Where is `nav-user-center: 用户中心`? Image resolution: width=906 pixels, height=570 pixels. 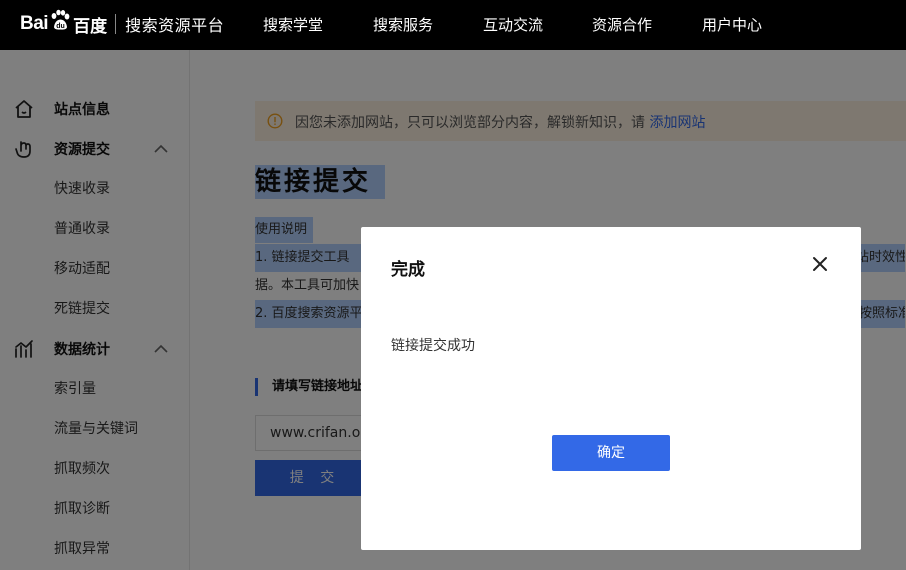
nav-user-center: 用户中心 is located at coordinates (732, 24).